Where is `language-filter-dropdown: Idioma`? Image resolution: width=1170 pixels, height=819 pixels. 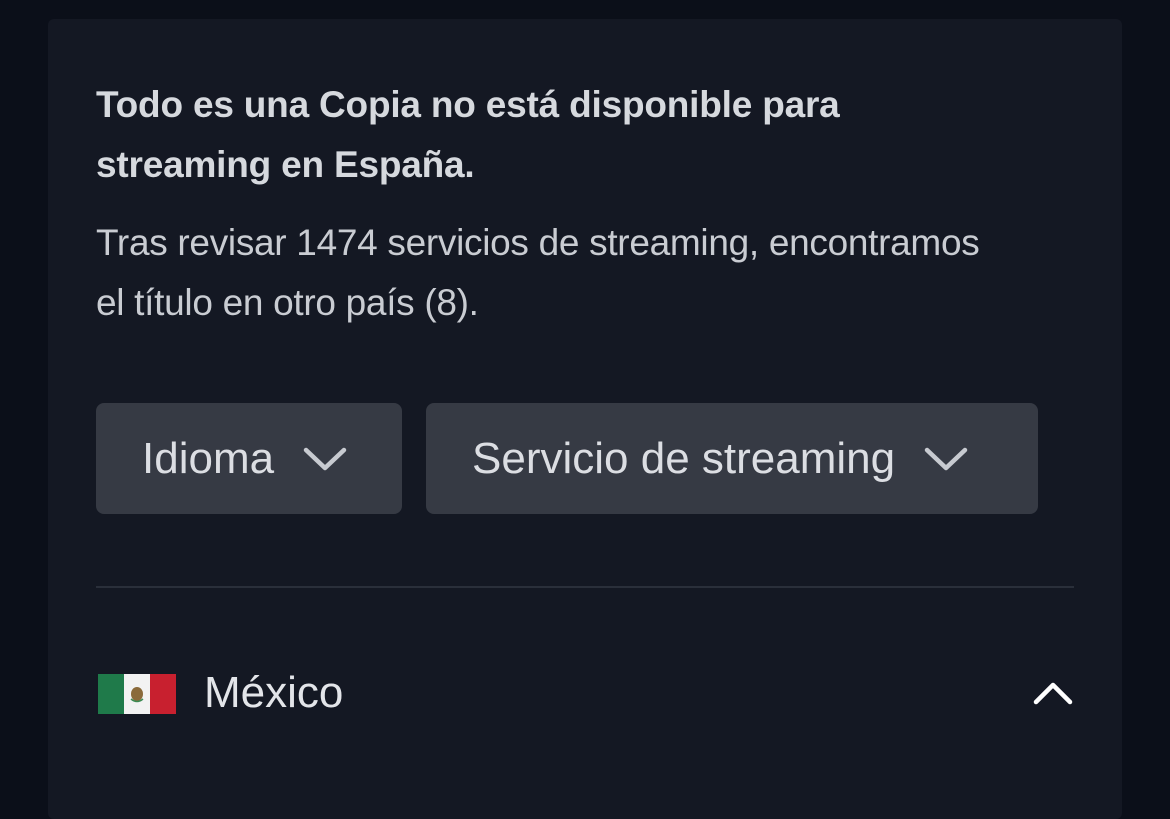
language-filter-dropdown: Idioma is located at coordinates (249, 458).